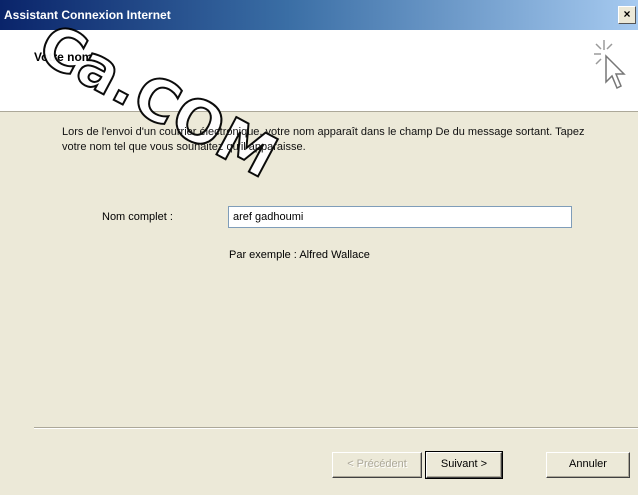  I want to click on footer-divider, so click(336, 428).